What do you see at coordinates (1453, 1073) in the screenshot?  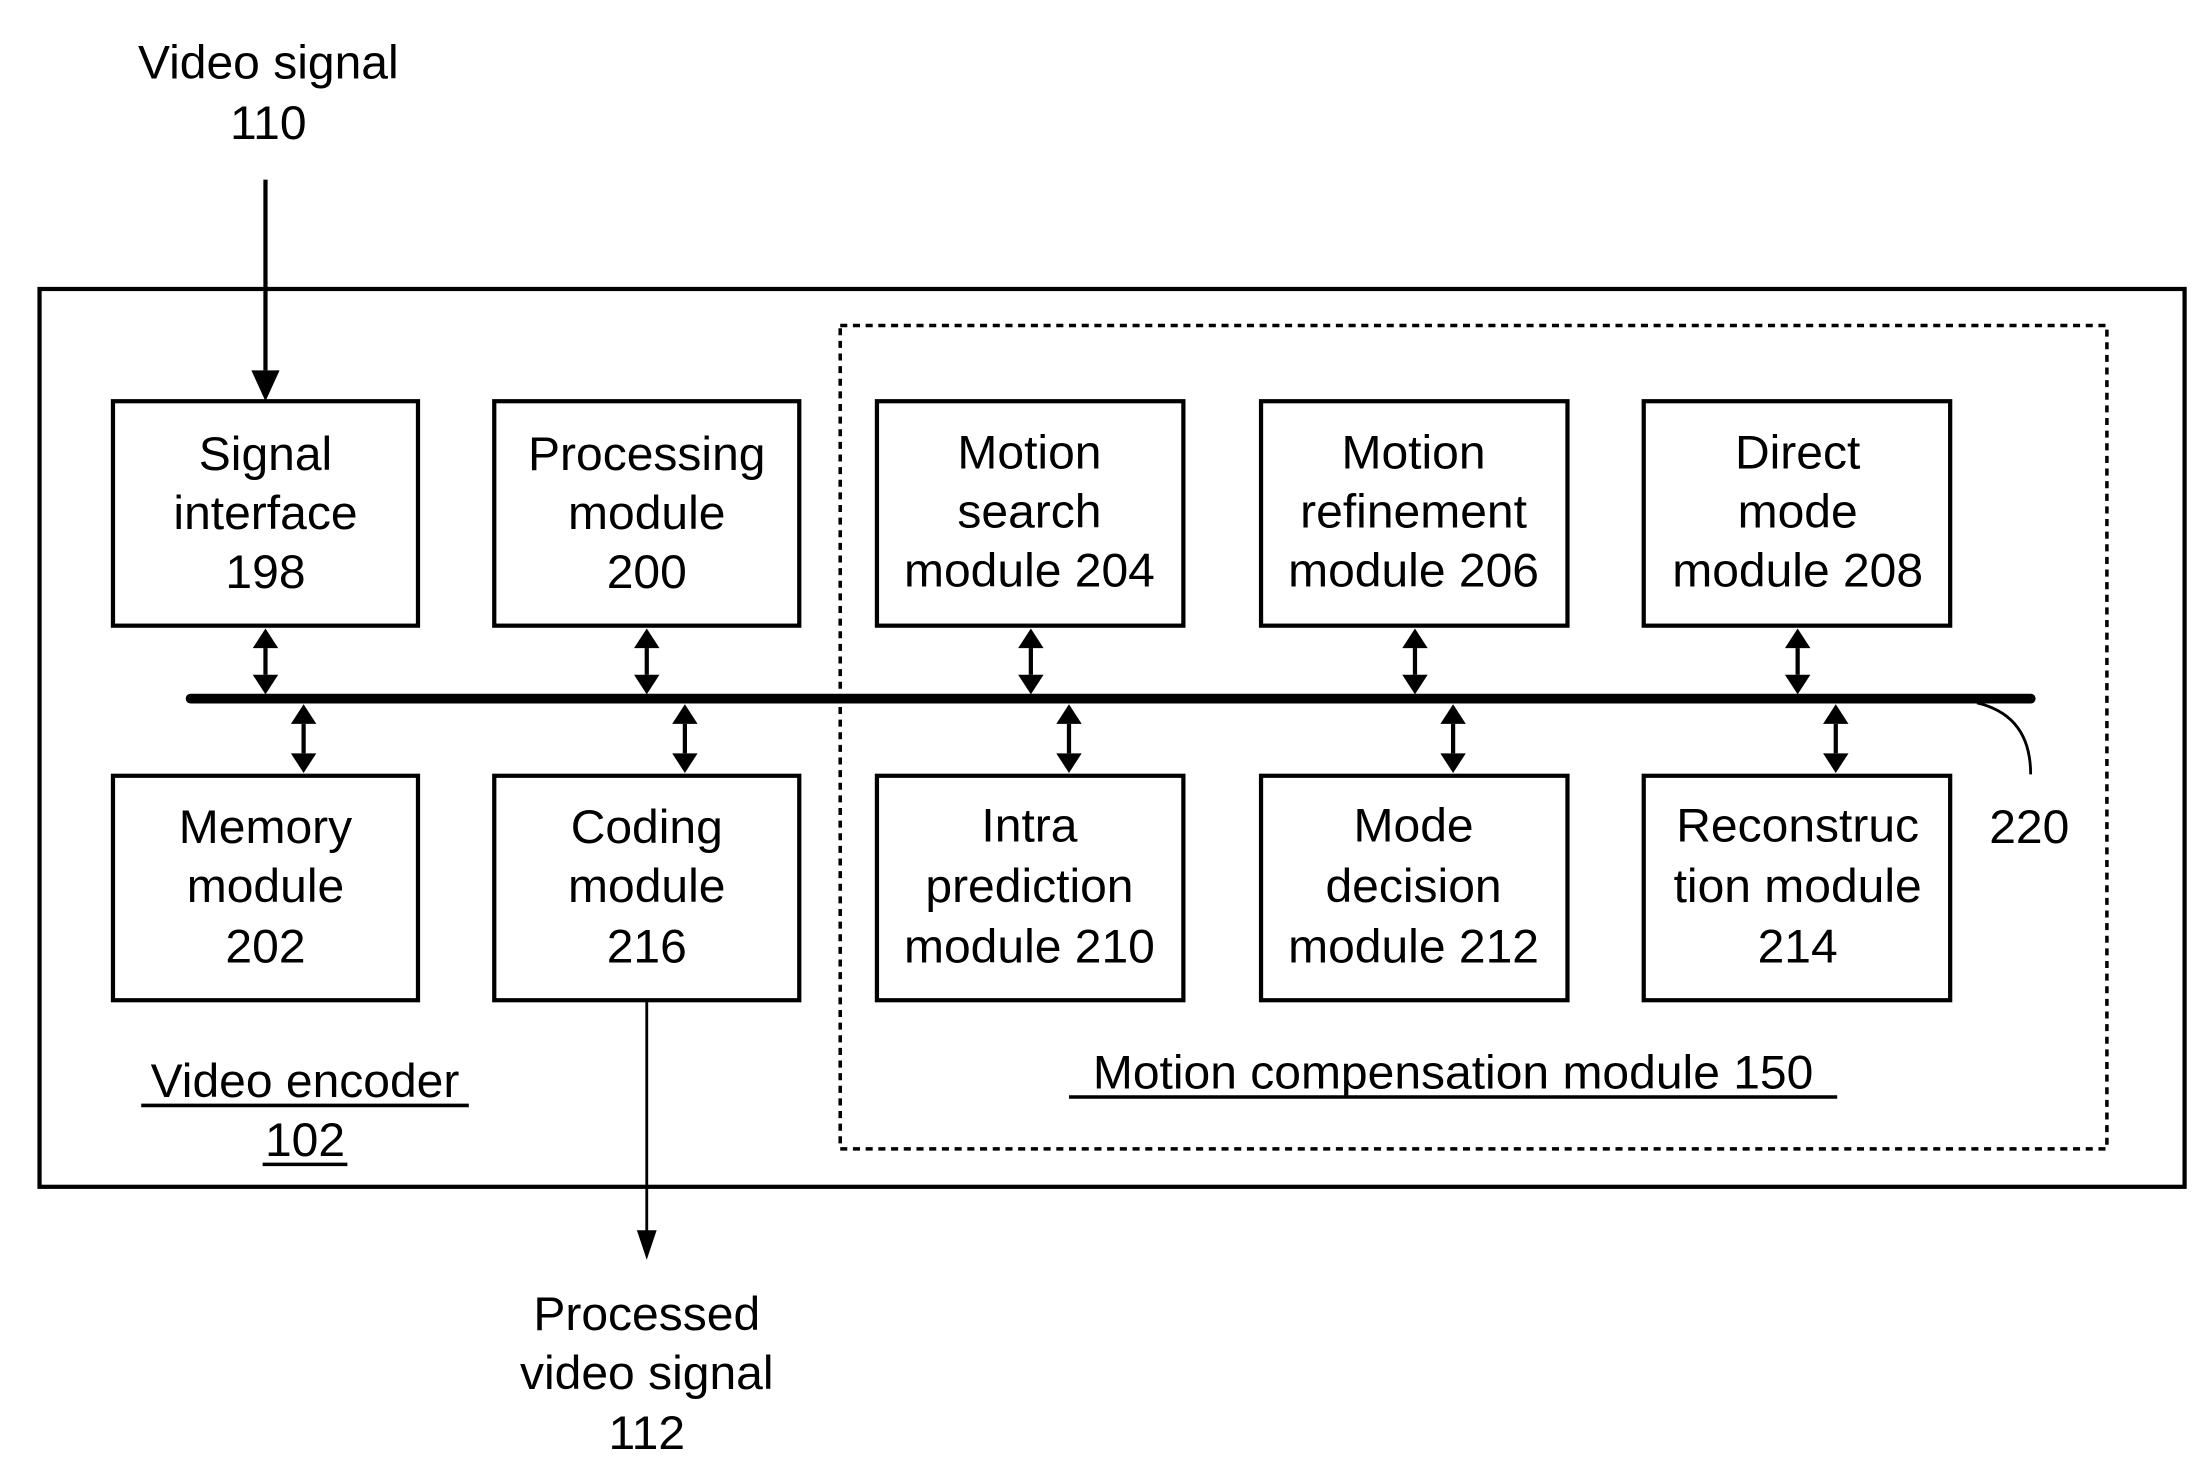 I see `motion-compensation-label: Motion compensation module 150` at bounding box center [1453, 1073].